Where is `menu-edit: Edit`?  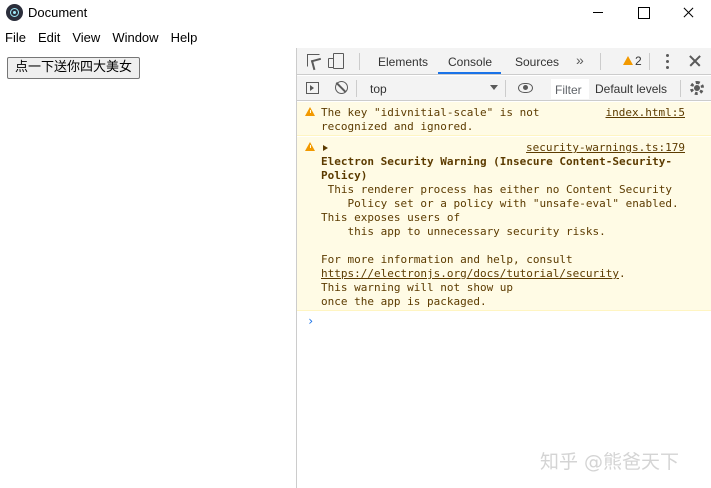
menu-edit: Edit is located at coordinates (49, 38).